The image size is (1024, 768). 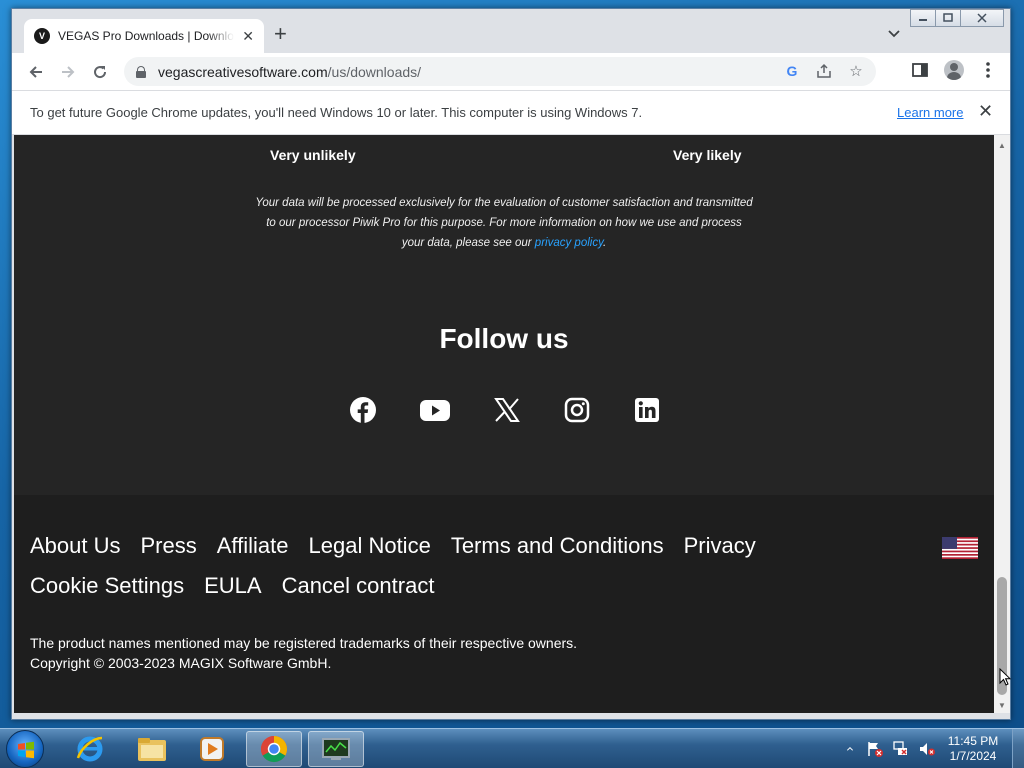 What do you see at coordinates (370, 546) in the screenshot?
I see `footer-link-legal-notice: Legal Notice` at bounding box center [370, 546].